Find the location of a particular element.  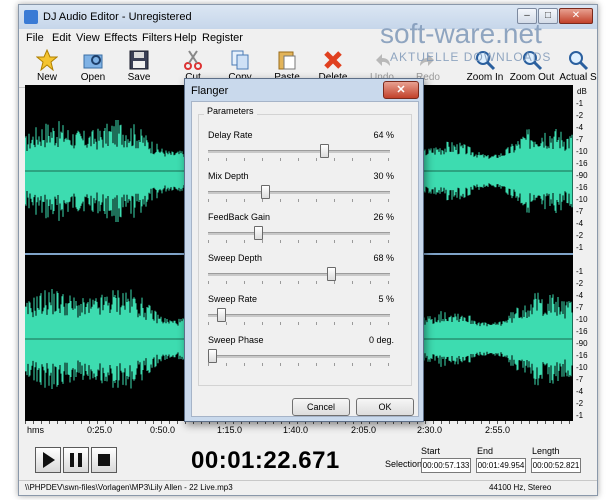

open-button: Open is located at coordinates (93, 67).